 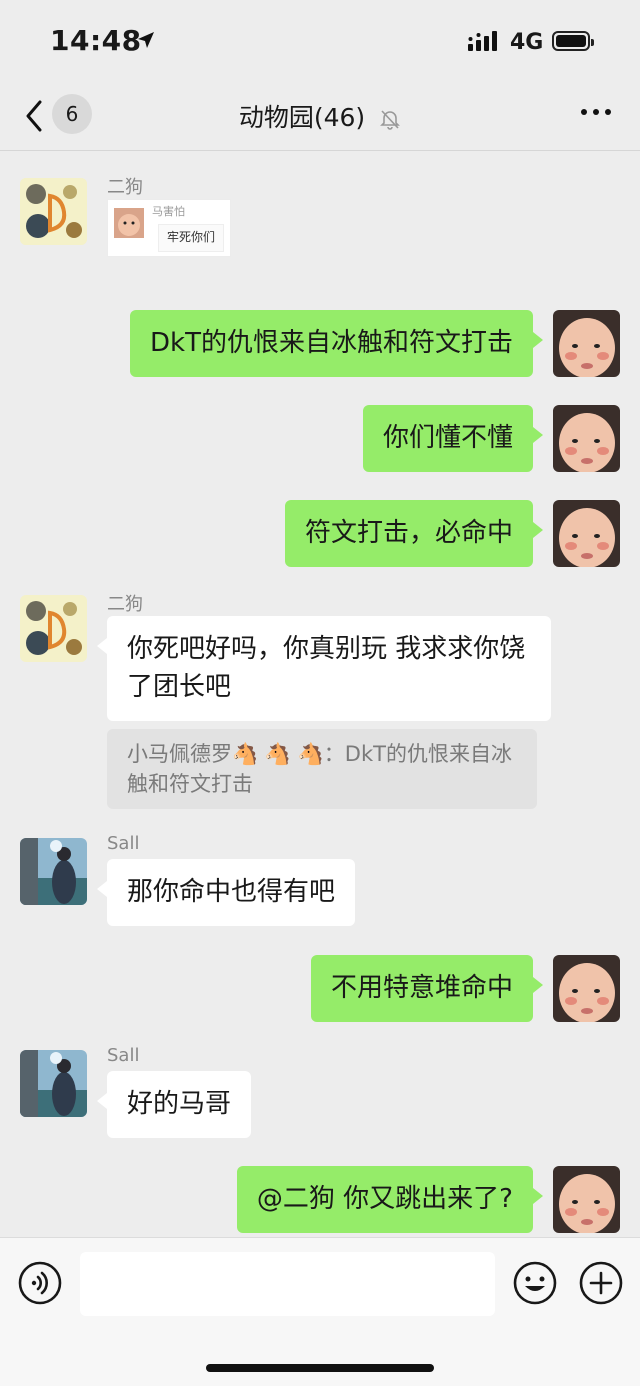 What do you see at coordinates (324, 668) in the screenshot?
I see `message-bubble-incoming: 你死吧好吗，你真别玩 我求求你饶了团长吧` at bounding box center [324, 668].